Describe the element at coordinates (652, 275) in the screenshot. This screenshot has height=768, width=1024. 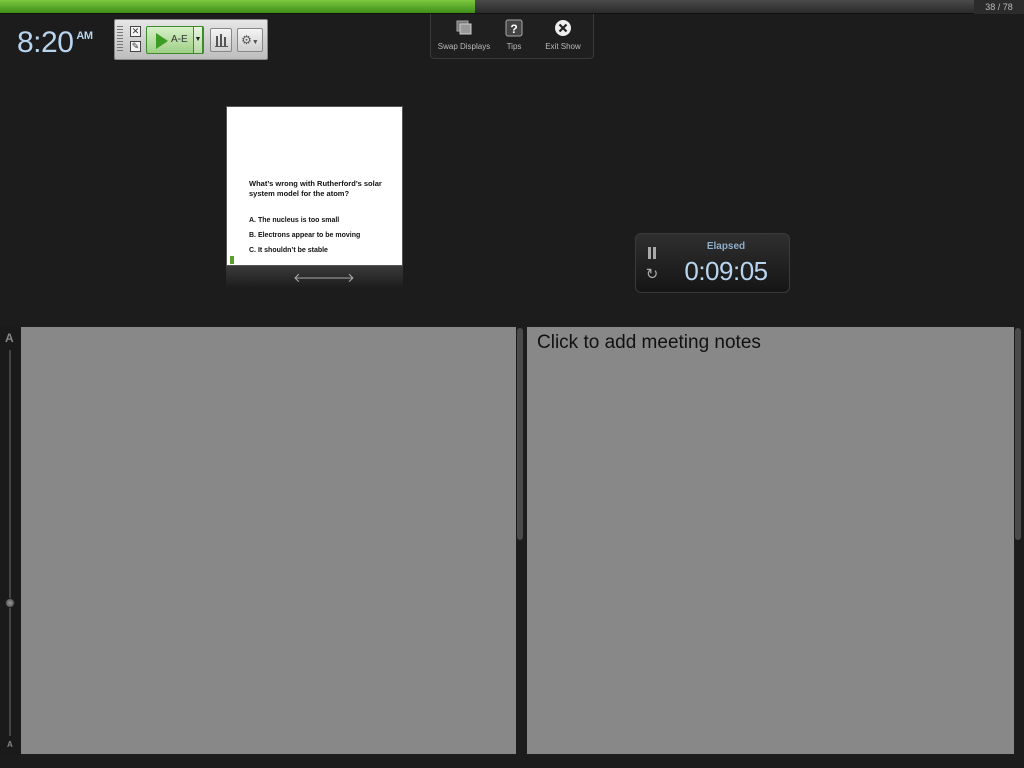
I see `reset-timer-icon: ↻` at that location.